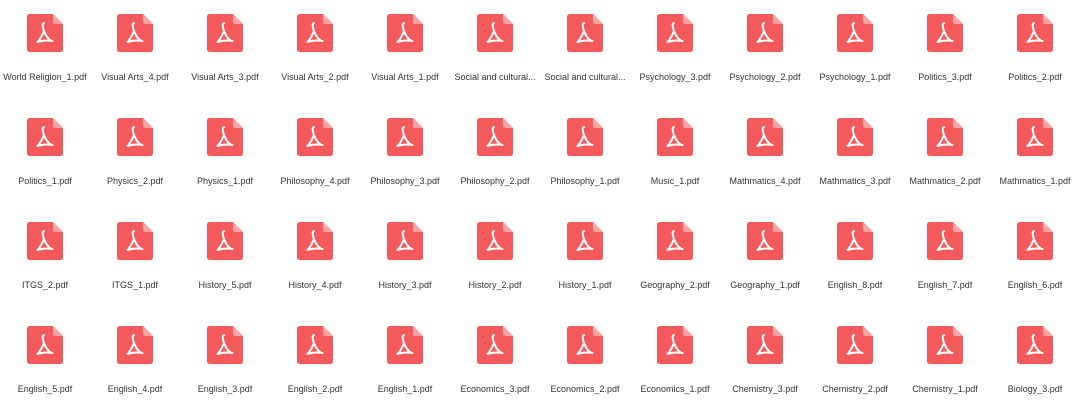  I want to click on file-name-label: History_4.pdf, so click(315, 285).